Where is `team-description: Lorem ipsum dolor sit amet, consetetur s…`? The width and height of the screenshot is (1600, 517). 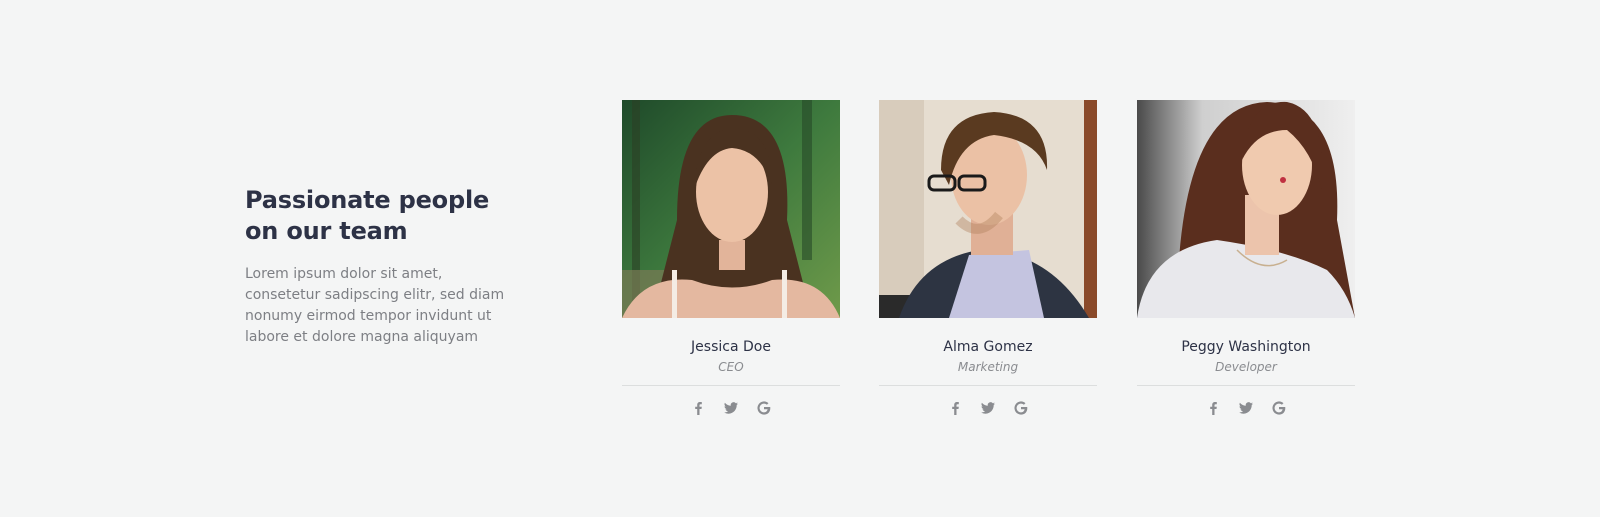 team-description: Lorem ipsum dolor sit amet, consetetur s… is located at coordinates (375, 305).